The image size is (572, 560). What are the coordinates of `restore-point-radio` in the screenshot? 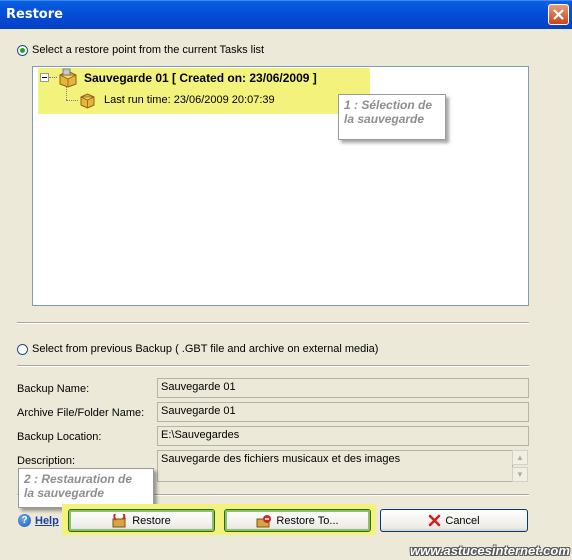 It's located at (22, 50).